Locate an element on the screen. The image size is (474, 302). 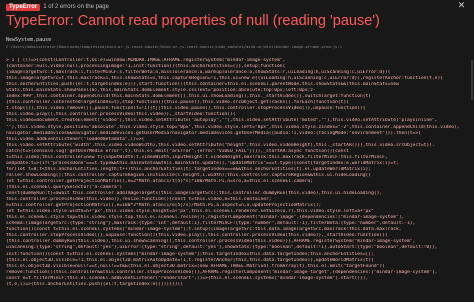
error-function-name: NewSystem.pause is located at coordinates (29, 40).